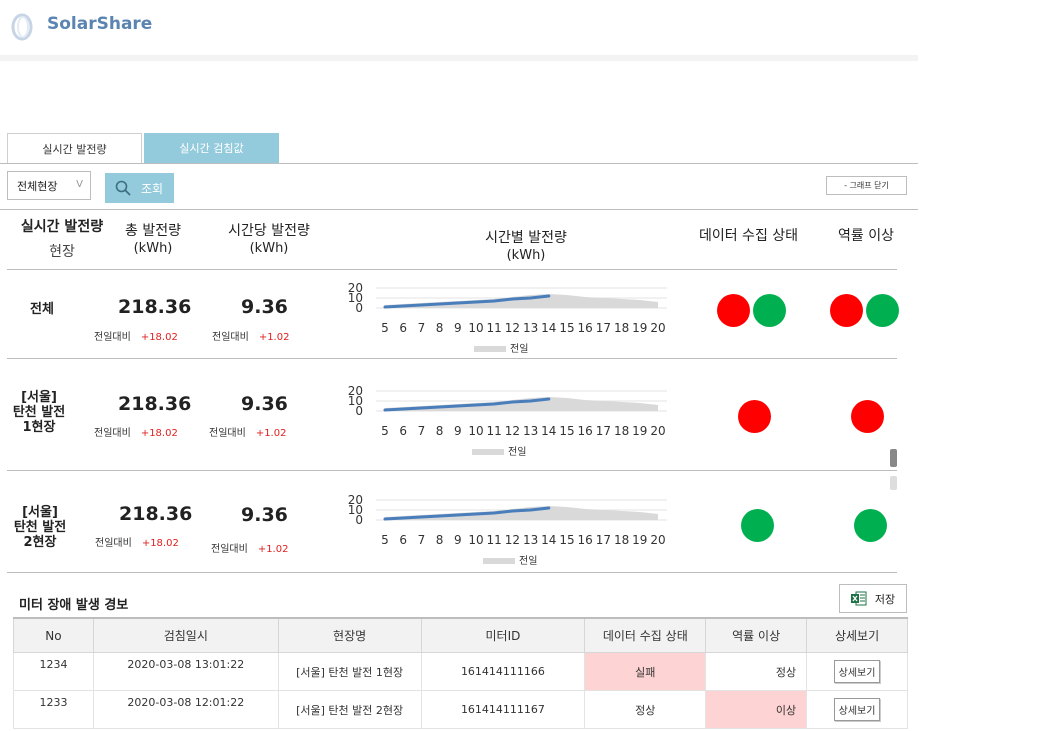 The width and height of the screenshot is (1050, 731). What do you see at coordinates (475, 540) in the screenshot?
I see `x-tick-label: 10` at bounding box center [475, 540].